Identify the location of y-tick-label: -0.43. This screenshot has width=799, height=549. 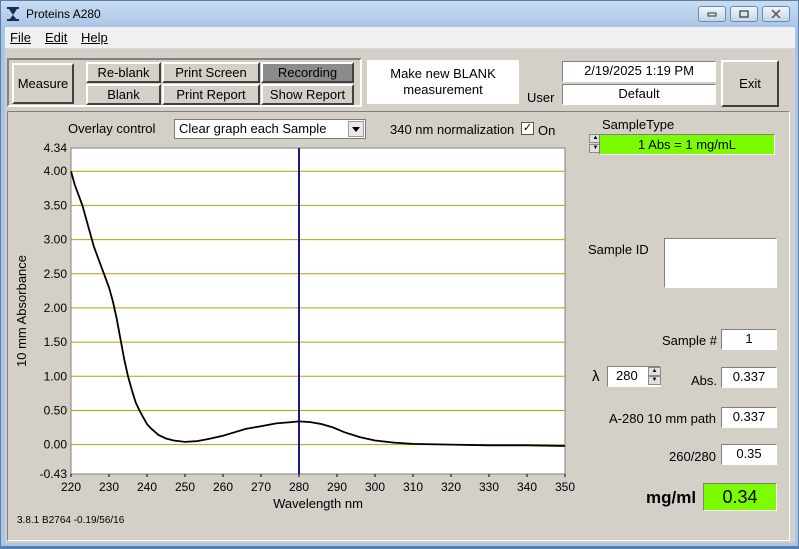
(54, 474).